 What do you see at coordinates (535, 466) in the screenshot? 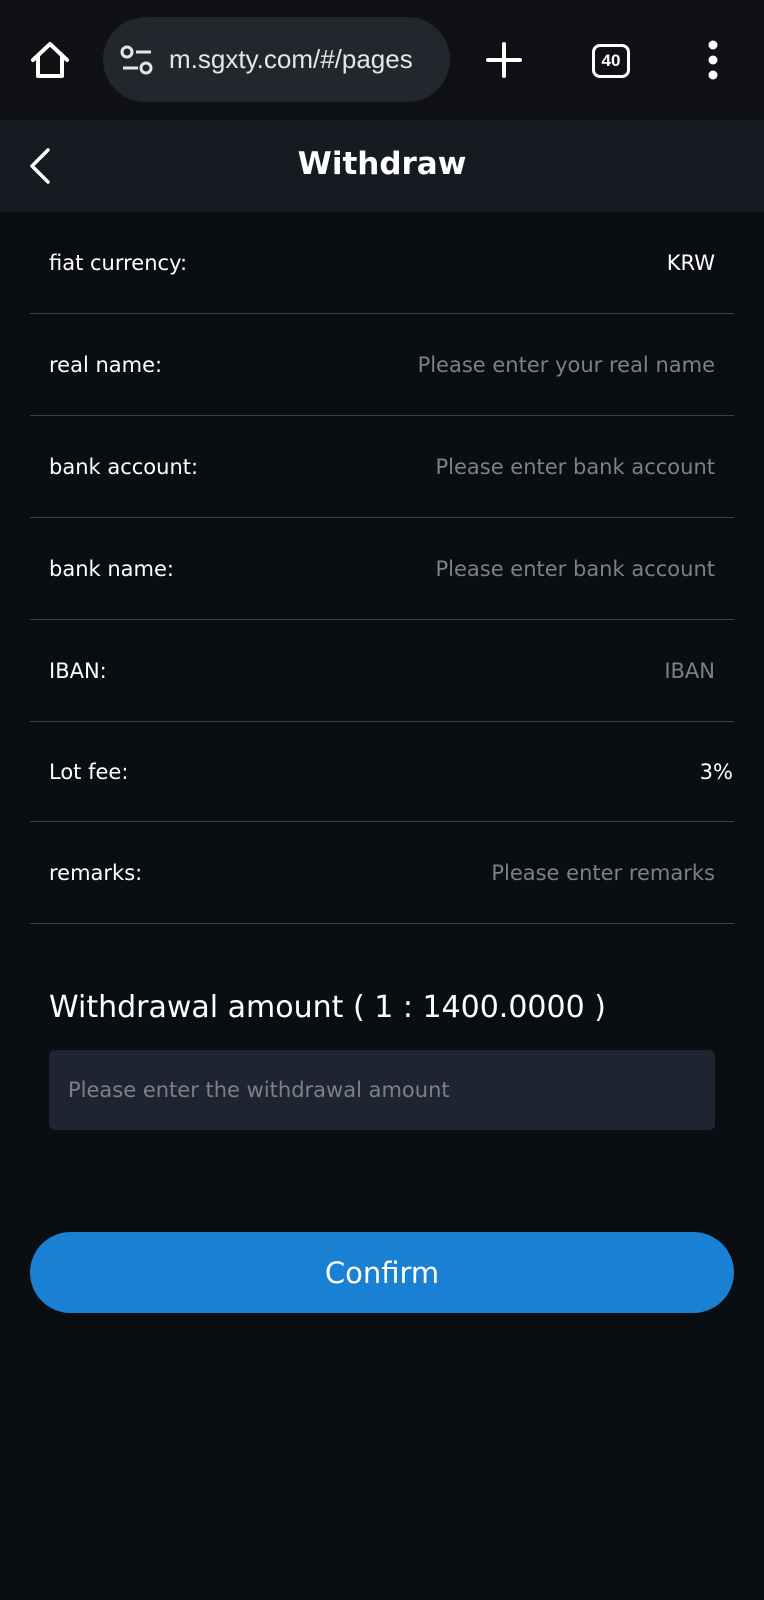
I see `bank-account-input` at bounding box center [535, 466].